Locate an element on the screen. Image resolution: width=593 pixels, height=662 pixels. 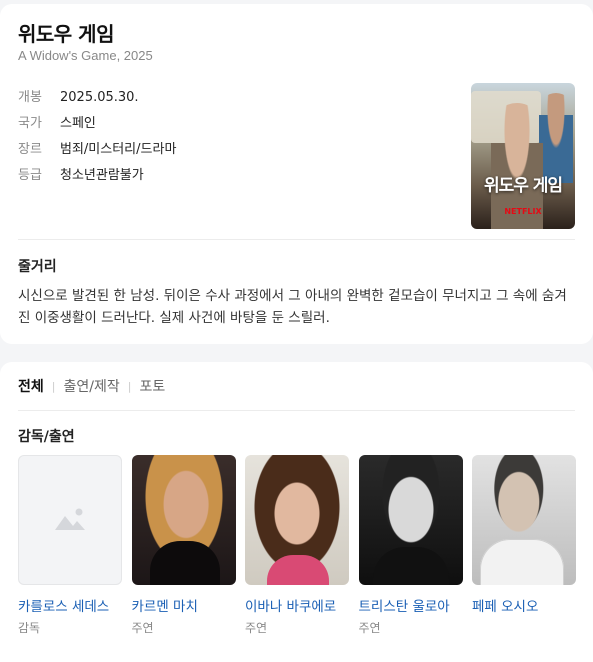
info-value: 범죄/미스터리/드라마 is located at coordinates (118, 149).